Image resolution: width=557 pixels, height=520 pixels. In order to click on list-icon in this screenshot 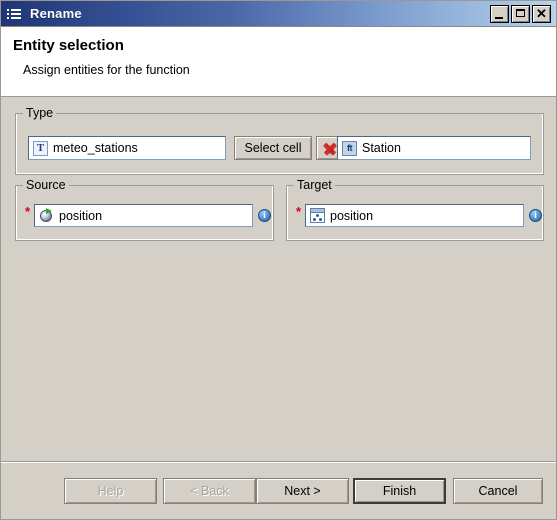, I will do `click(15, 14)`.